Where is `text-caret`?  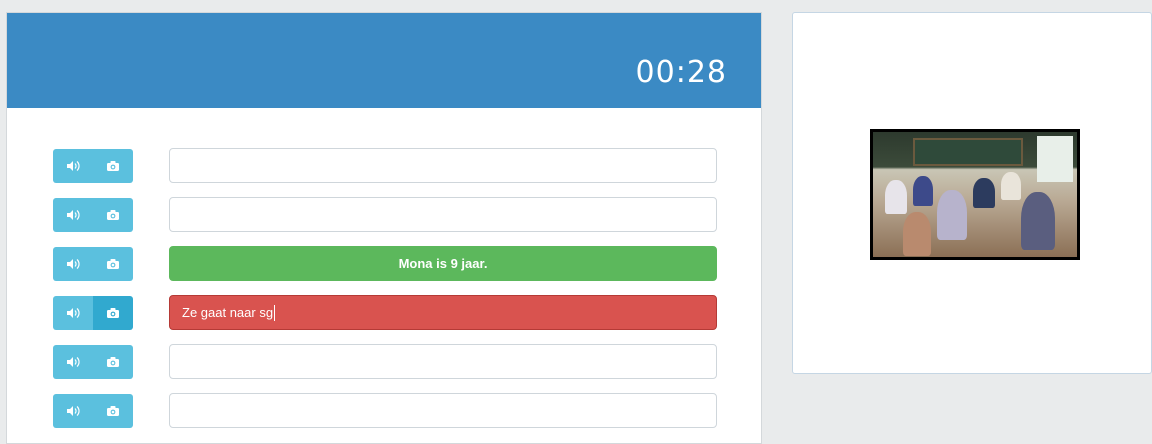 text-caret is located at coordinates (275, 312).